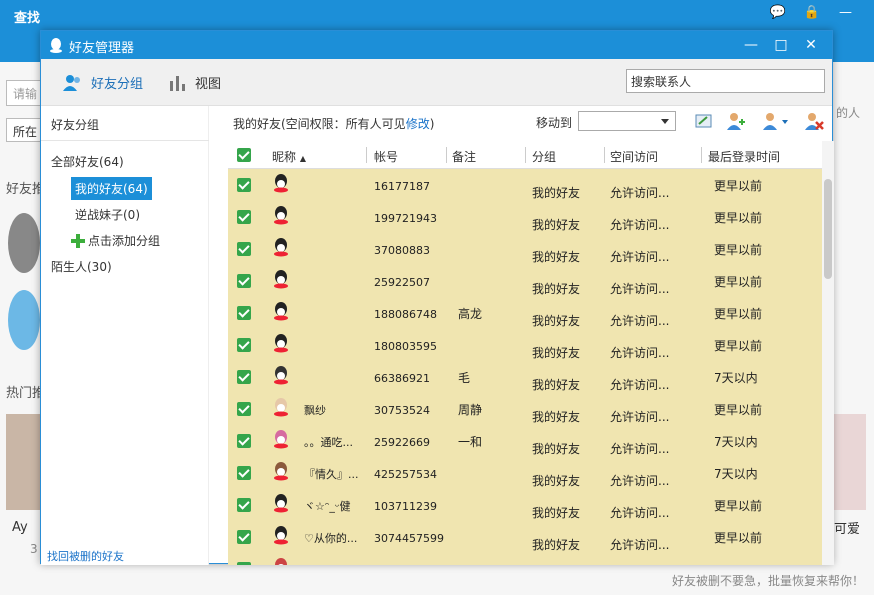 The height and width of the screenshot is (595, 874). What do you see at coordinates (525, 217) in the screenshot?
I see `table-row: 199721943 我的好友 允许访问... 更早以前` at bounding box center [525, 217].